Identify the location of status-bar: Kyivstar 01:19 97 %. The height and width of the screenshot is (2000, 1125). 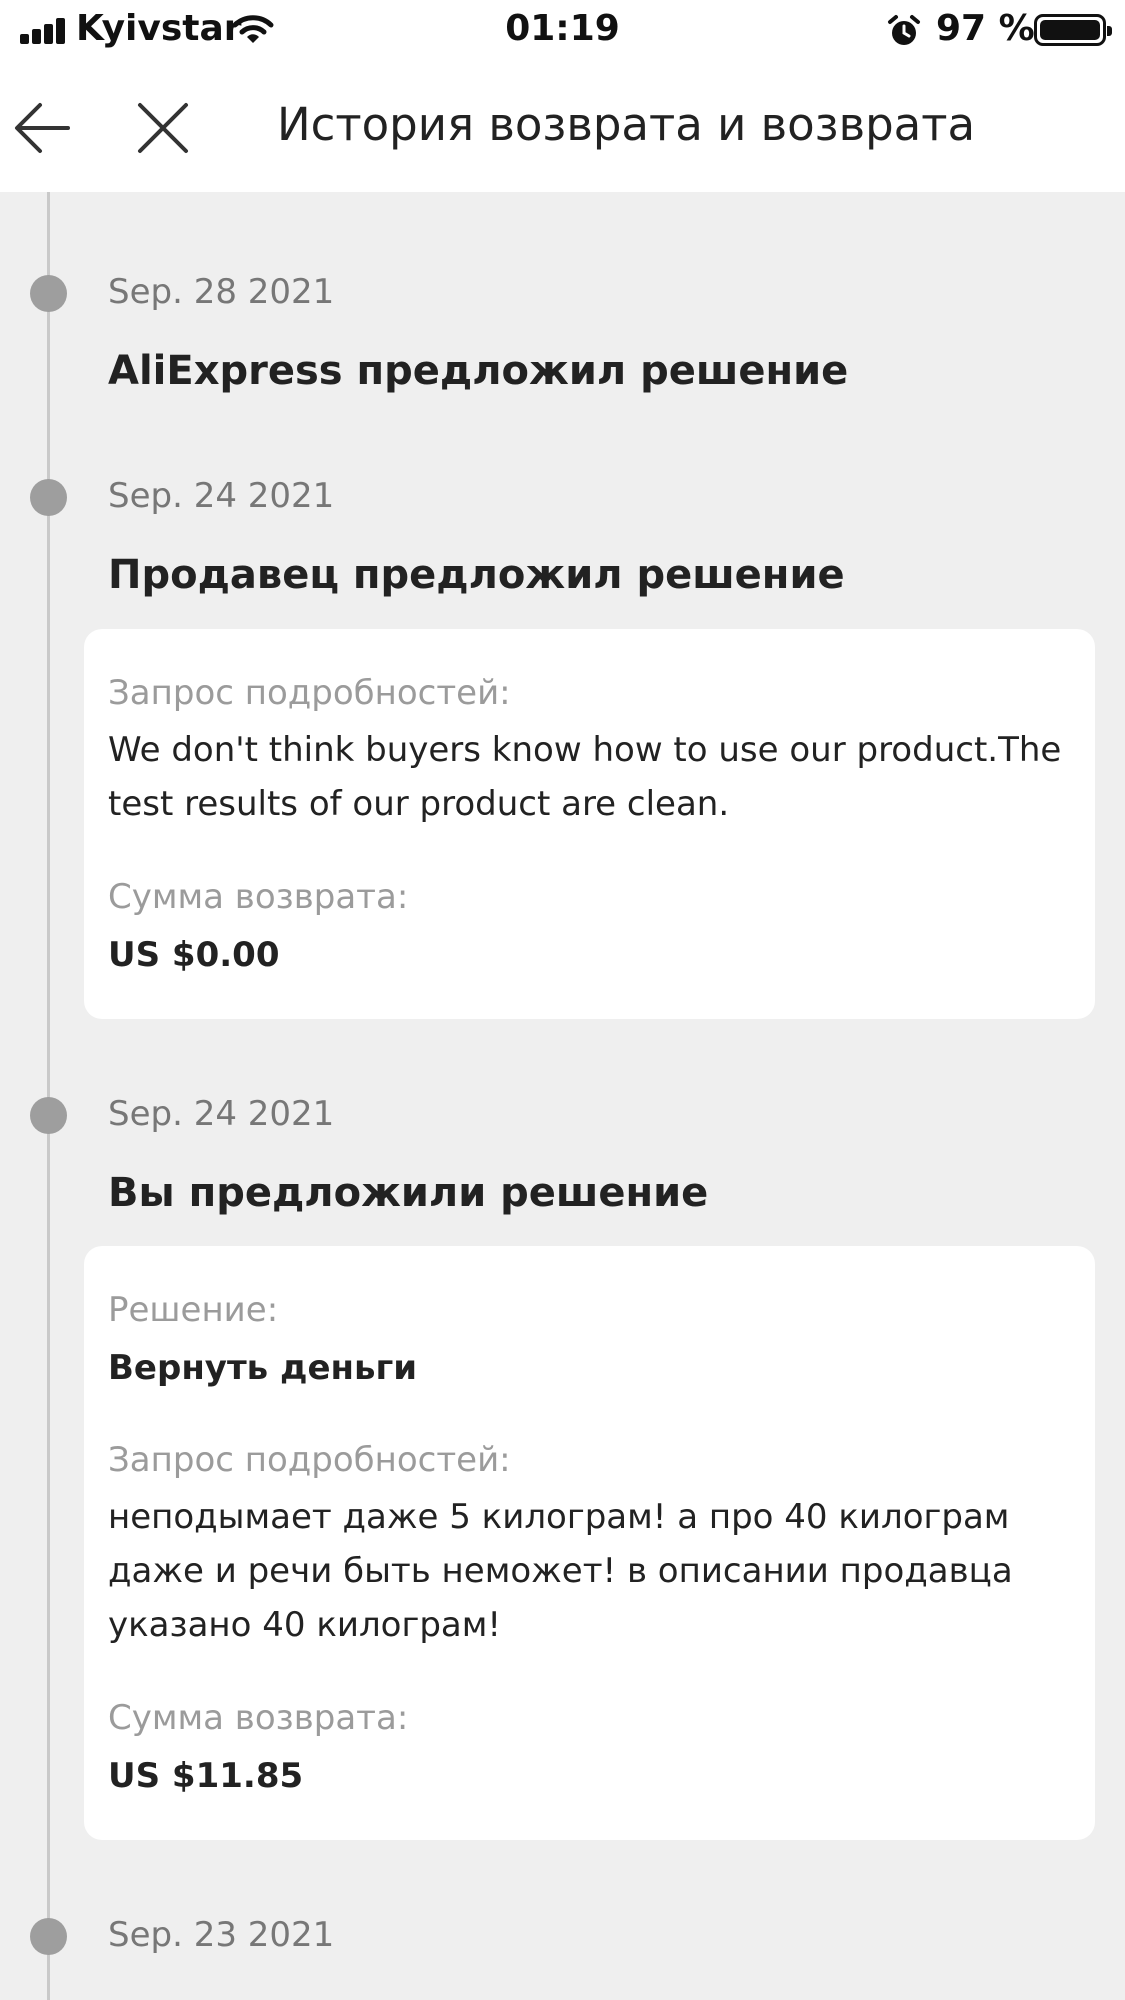
(562, 31).